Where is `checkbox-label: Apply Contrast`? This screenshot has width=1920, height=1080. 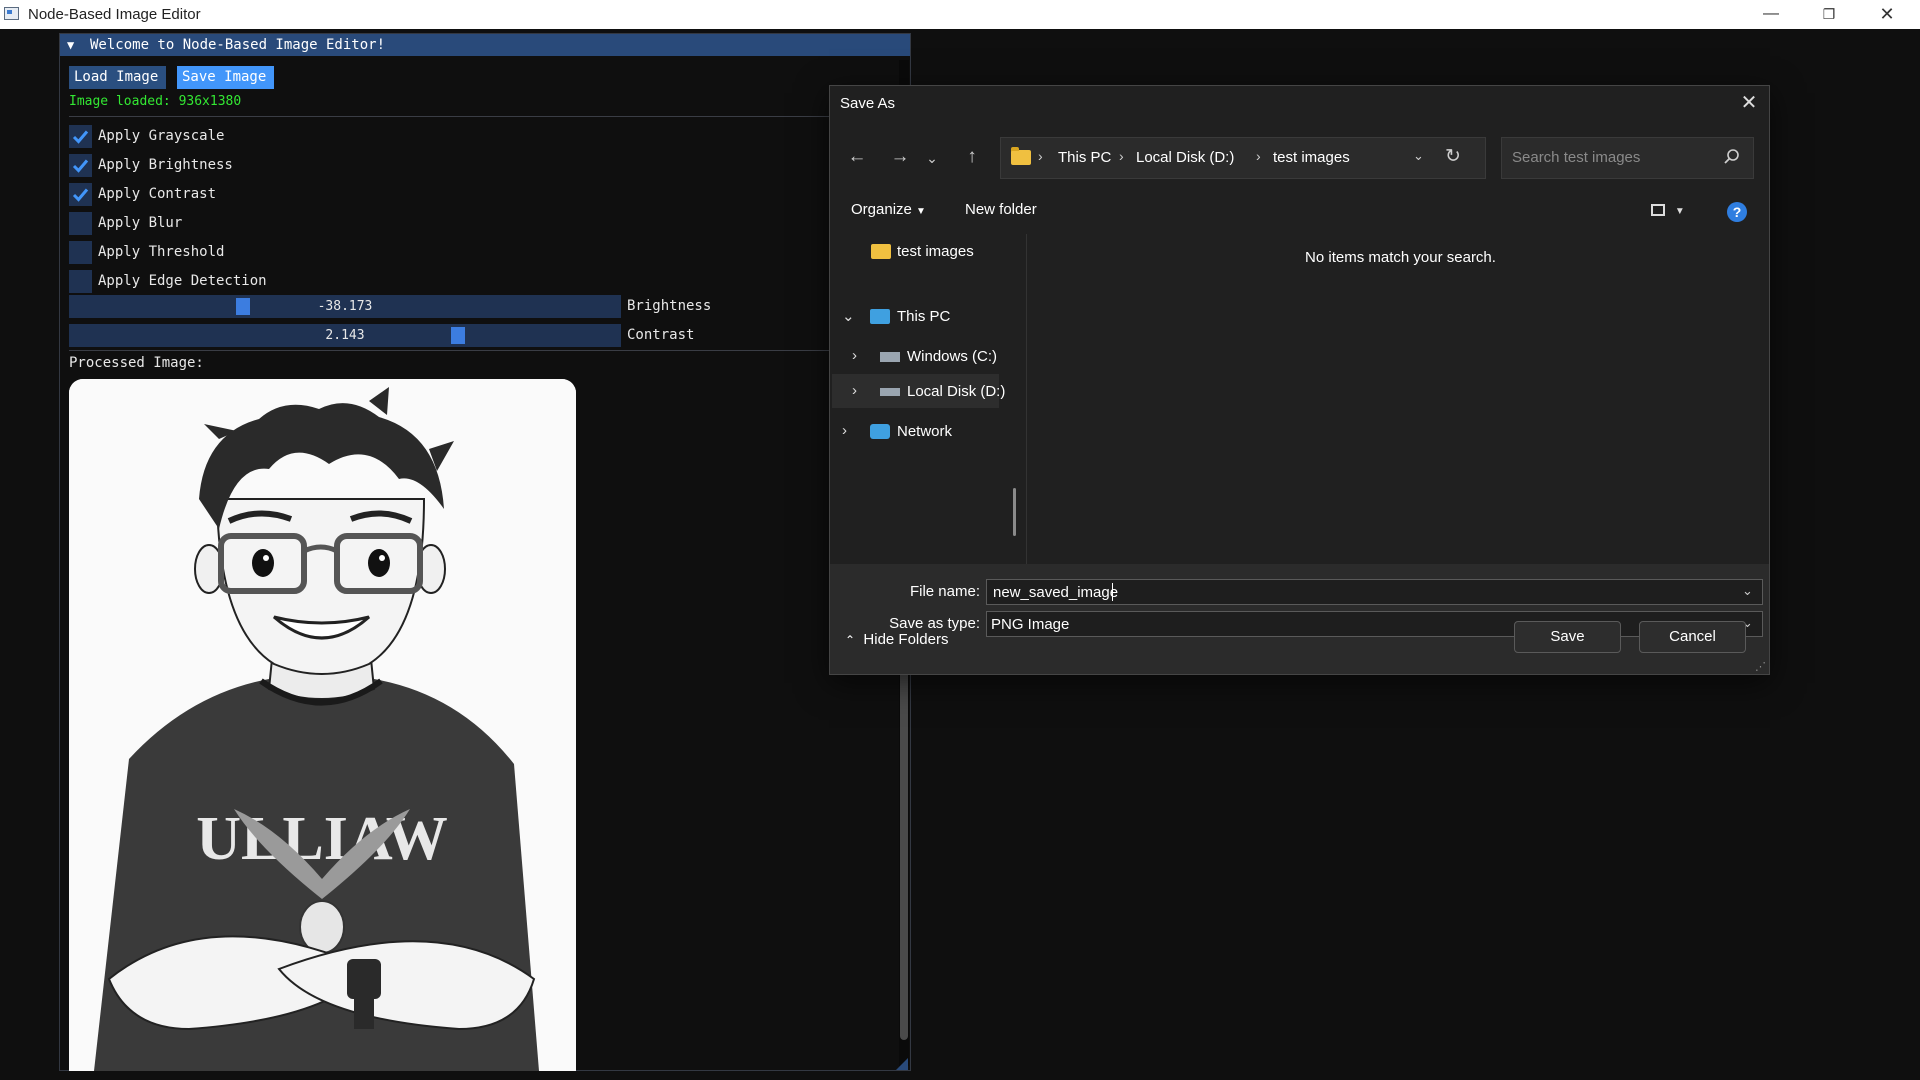
checkbox-label: Apply Contrast is located at coordinates (157, 194).